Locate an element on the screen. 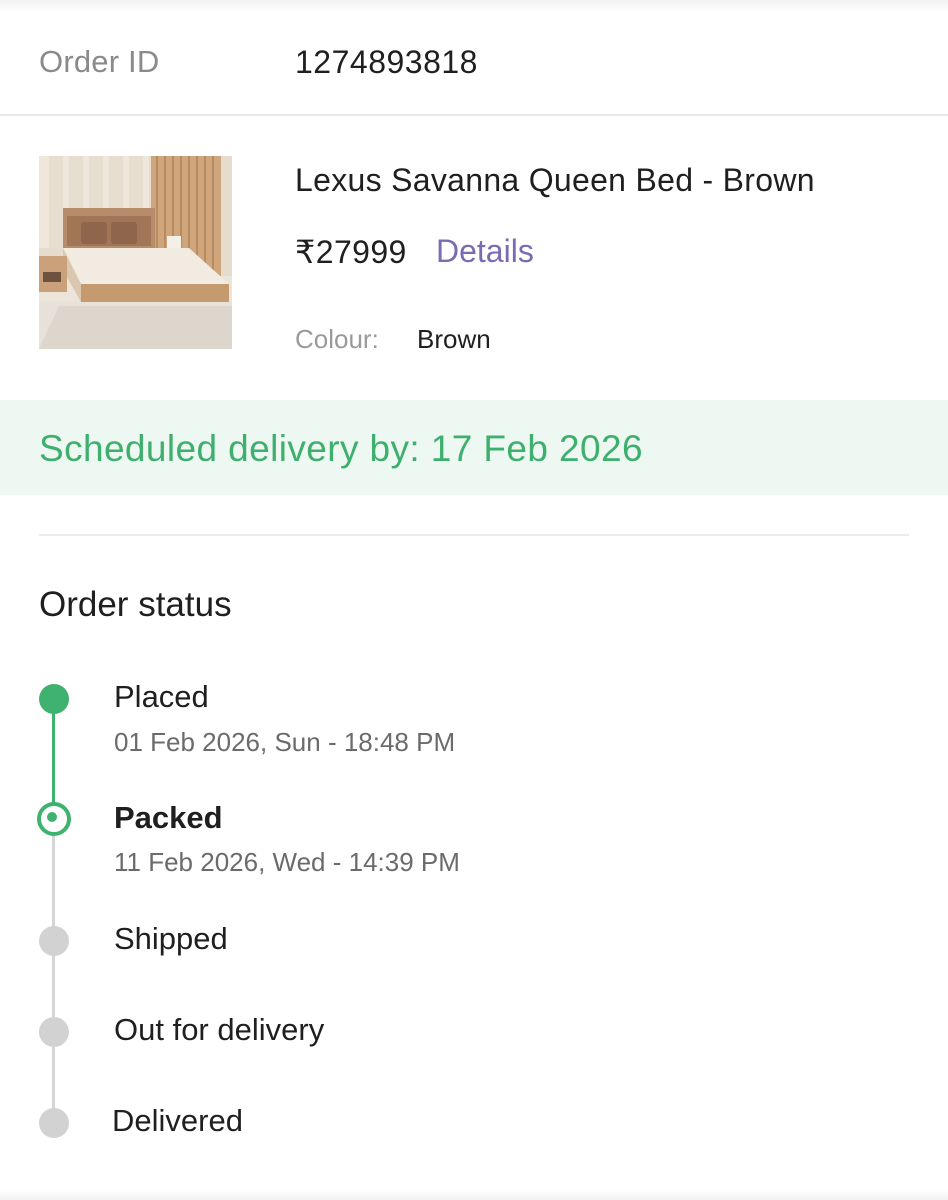 This screenshot has width=948, height=1200. bed-photo-icon is located at coordinates (135, 252).